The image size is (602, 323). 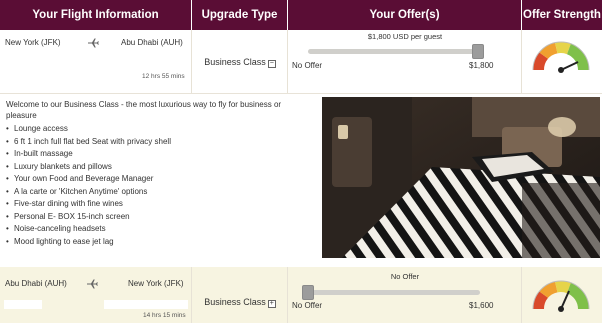 I want to click on upgrade-selector: Business Class +, so click(x=240, y=302).